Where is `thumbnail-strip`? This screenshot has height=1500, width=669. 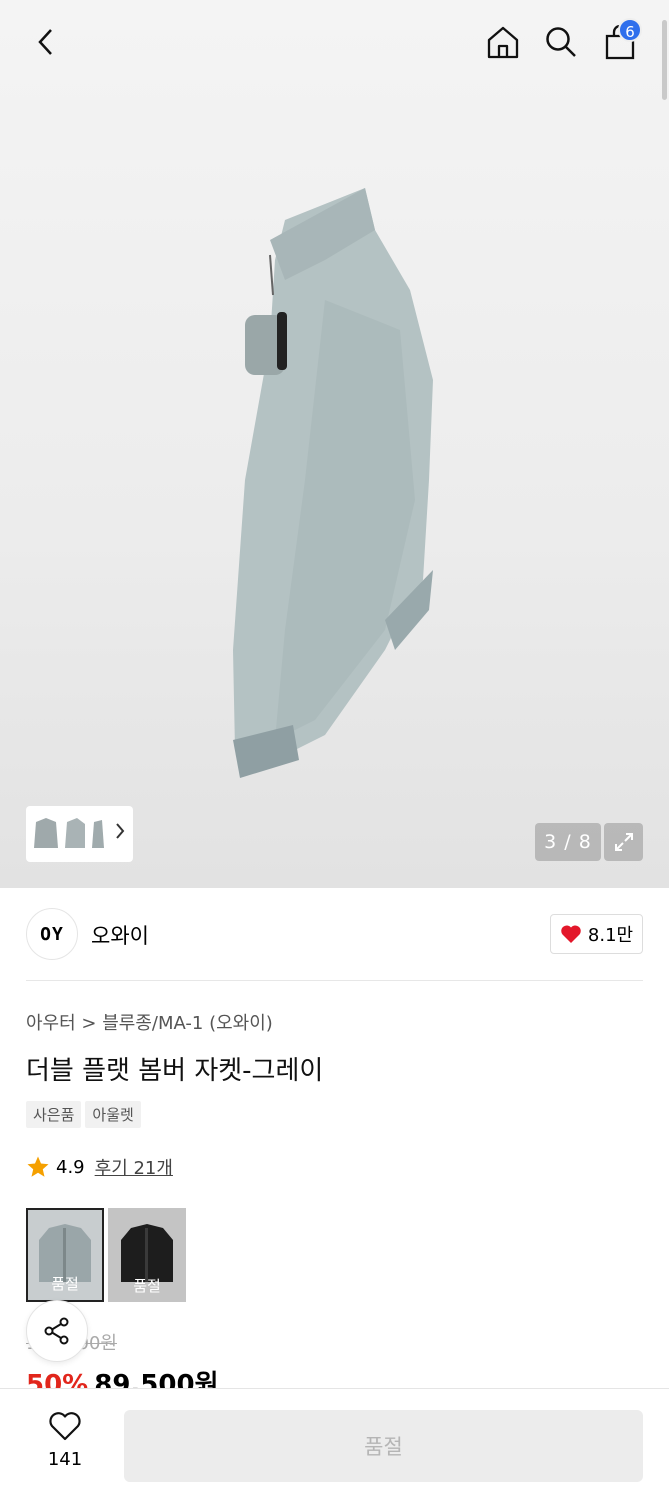 thumbnail-strip is located at coordinates (79, 834).